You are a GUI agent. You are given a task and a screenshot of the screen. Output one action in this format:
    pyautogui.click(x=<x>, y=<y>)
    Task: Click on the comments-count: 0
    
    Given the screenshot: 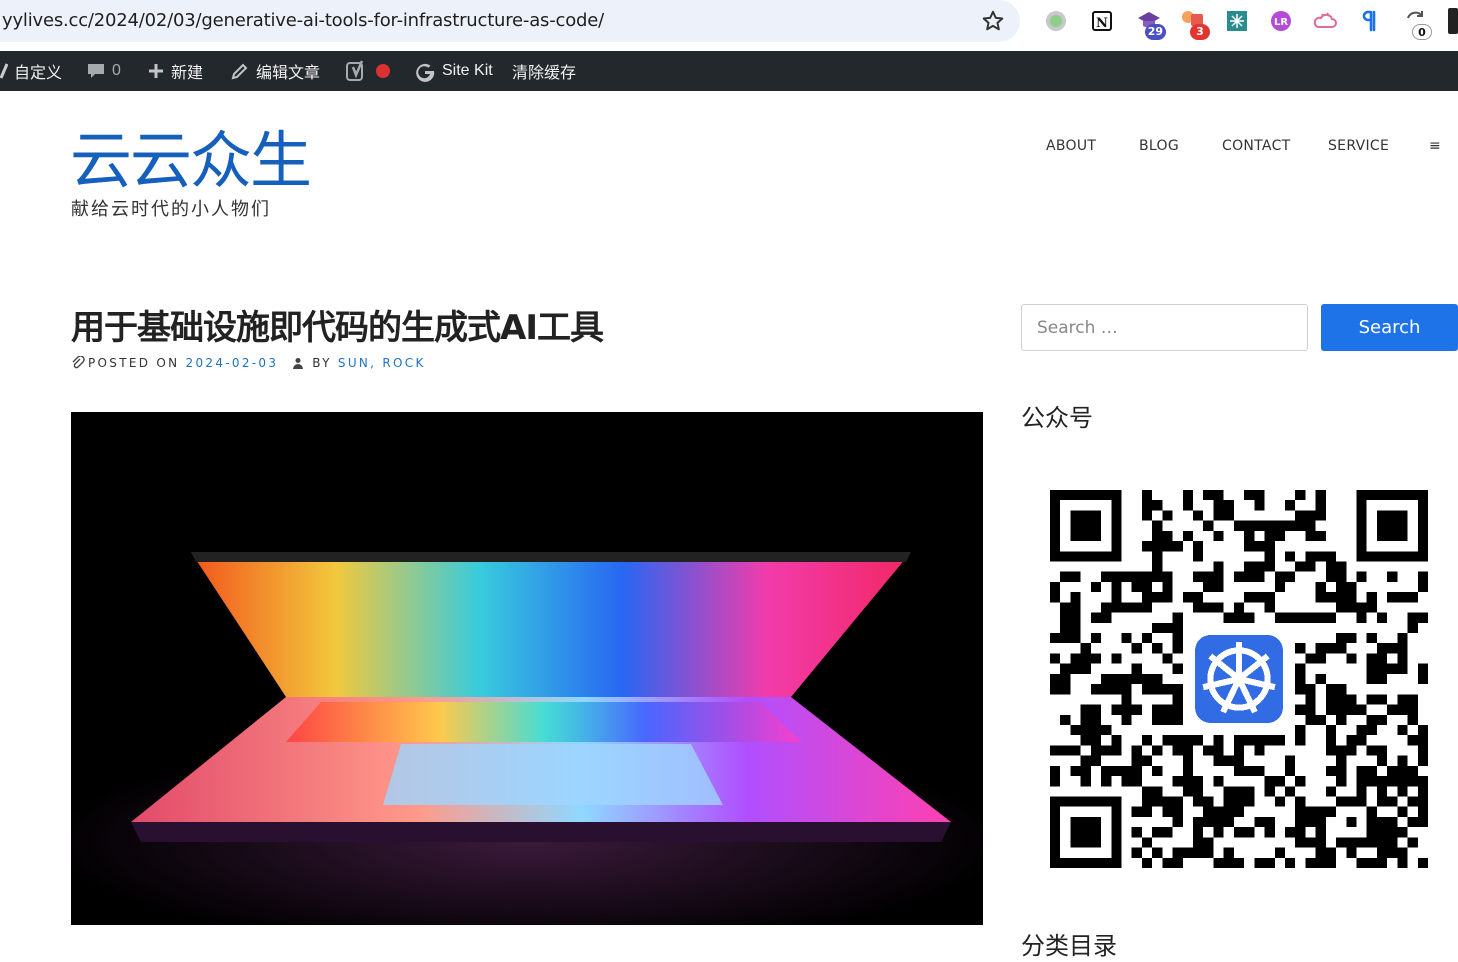 What is the action you would take?
    pyautogui.click(x=116, y=70)
    